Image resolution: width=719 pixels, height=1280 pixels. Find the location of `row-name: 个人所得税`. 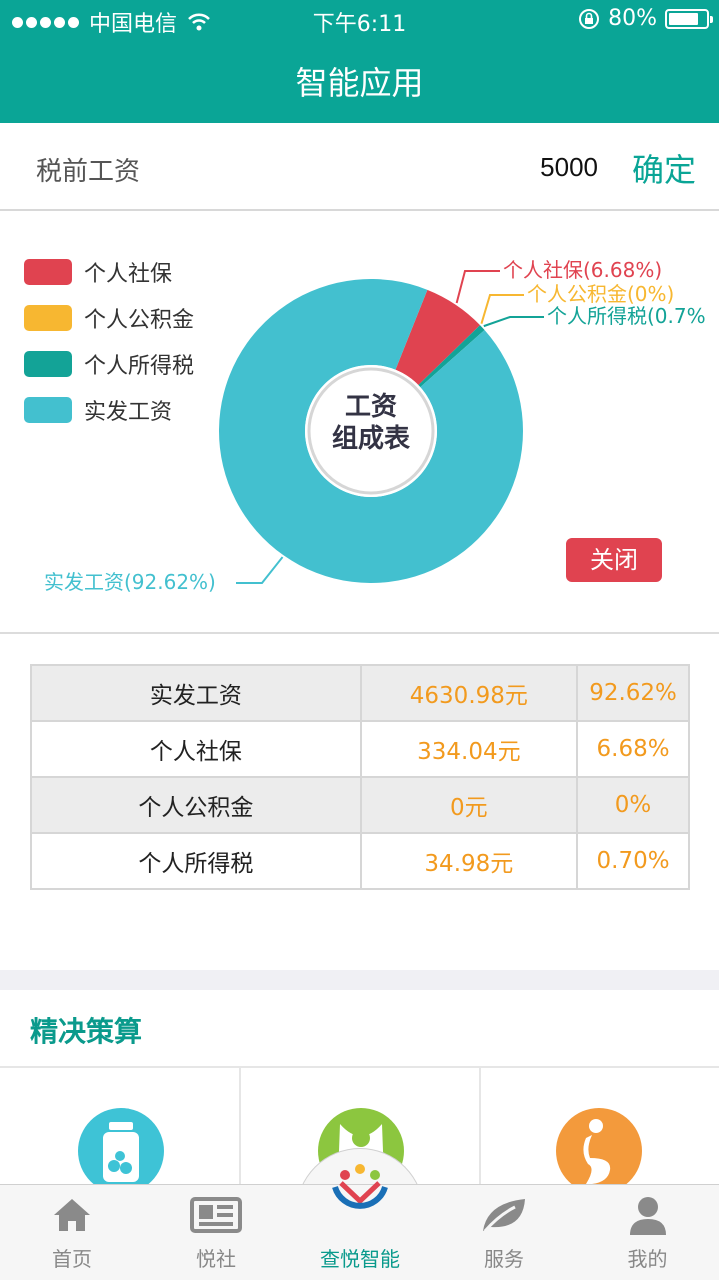

row-name: 个人所得税 is located at coordinates (196, 861).